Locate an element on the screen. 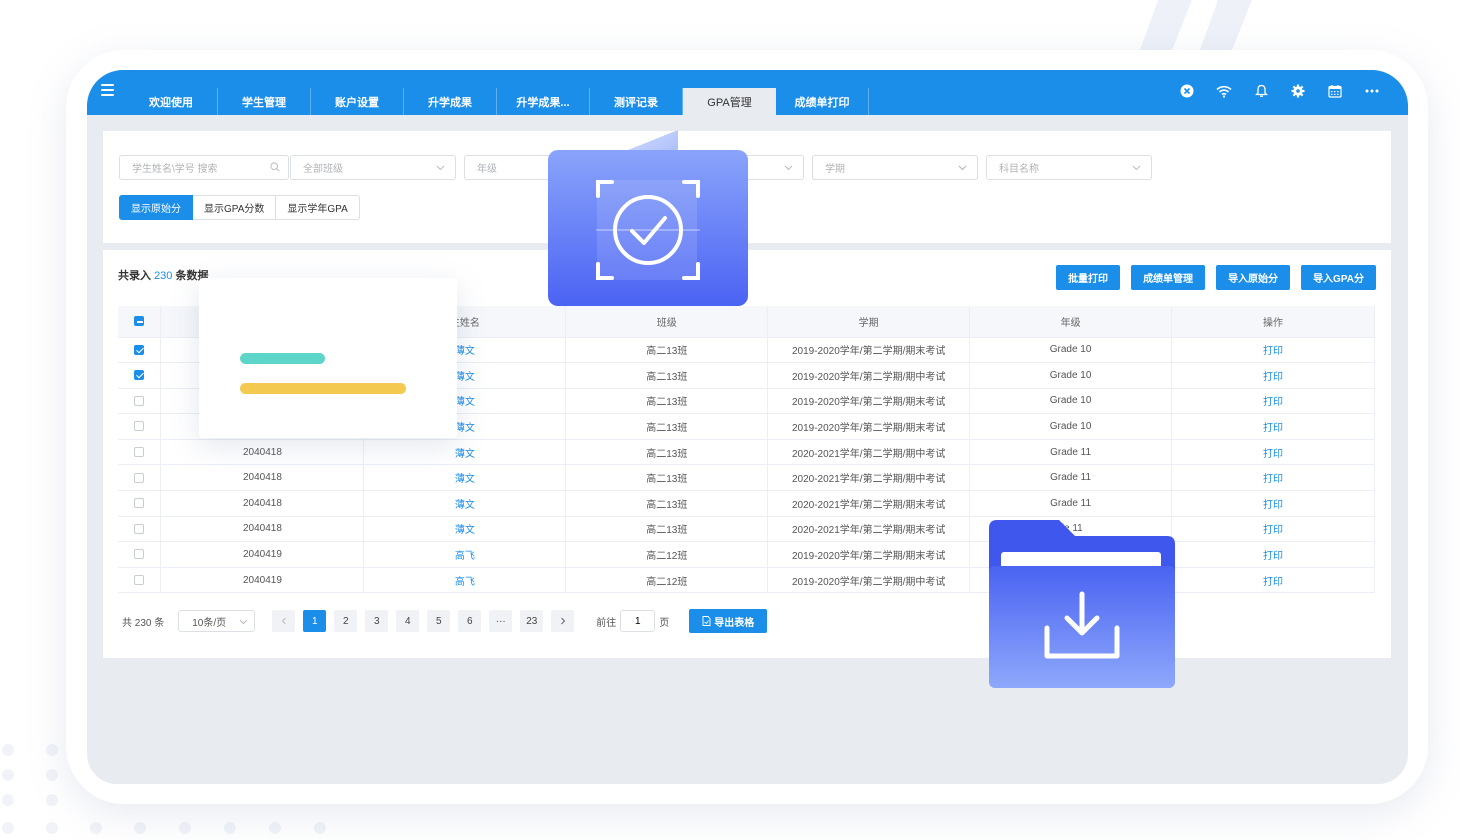 The width and height of the screenshot is (1460, 840). page-button-3: 3 is located at coordinates (377, 621).